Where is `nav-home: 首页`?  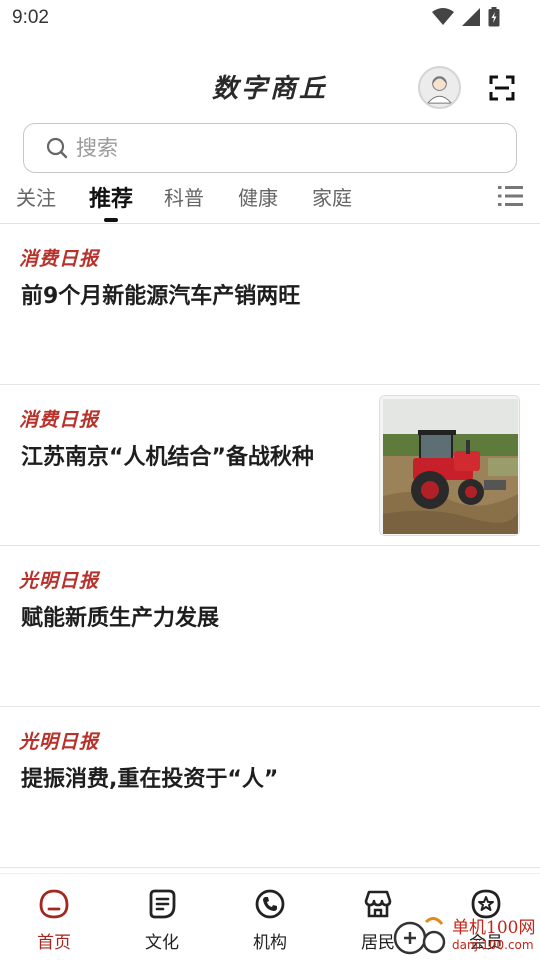 nav-home: 首页 is located at coordinates (54, 920).